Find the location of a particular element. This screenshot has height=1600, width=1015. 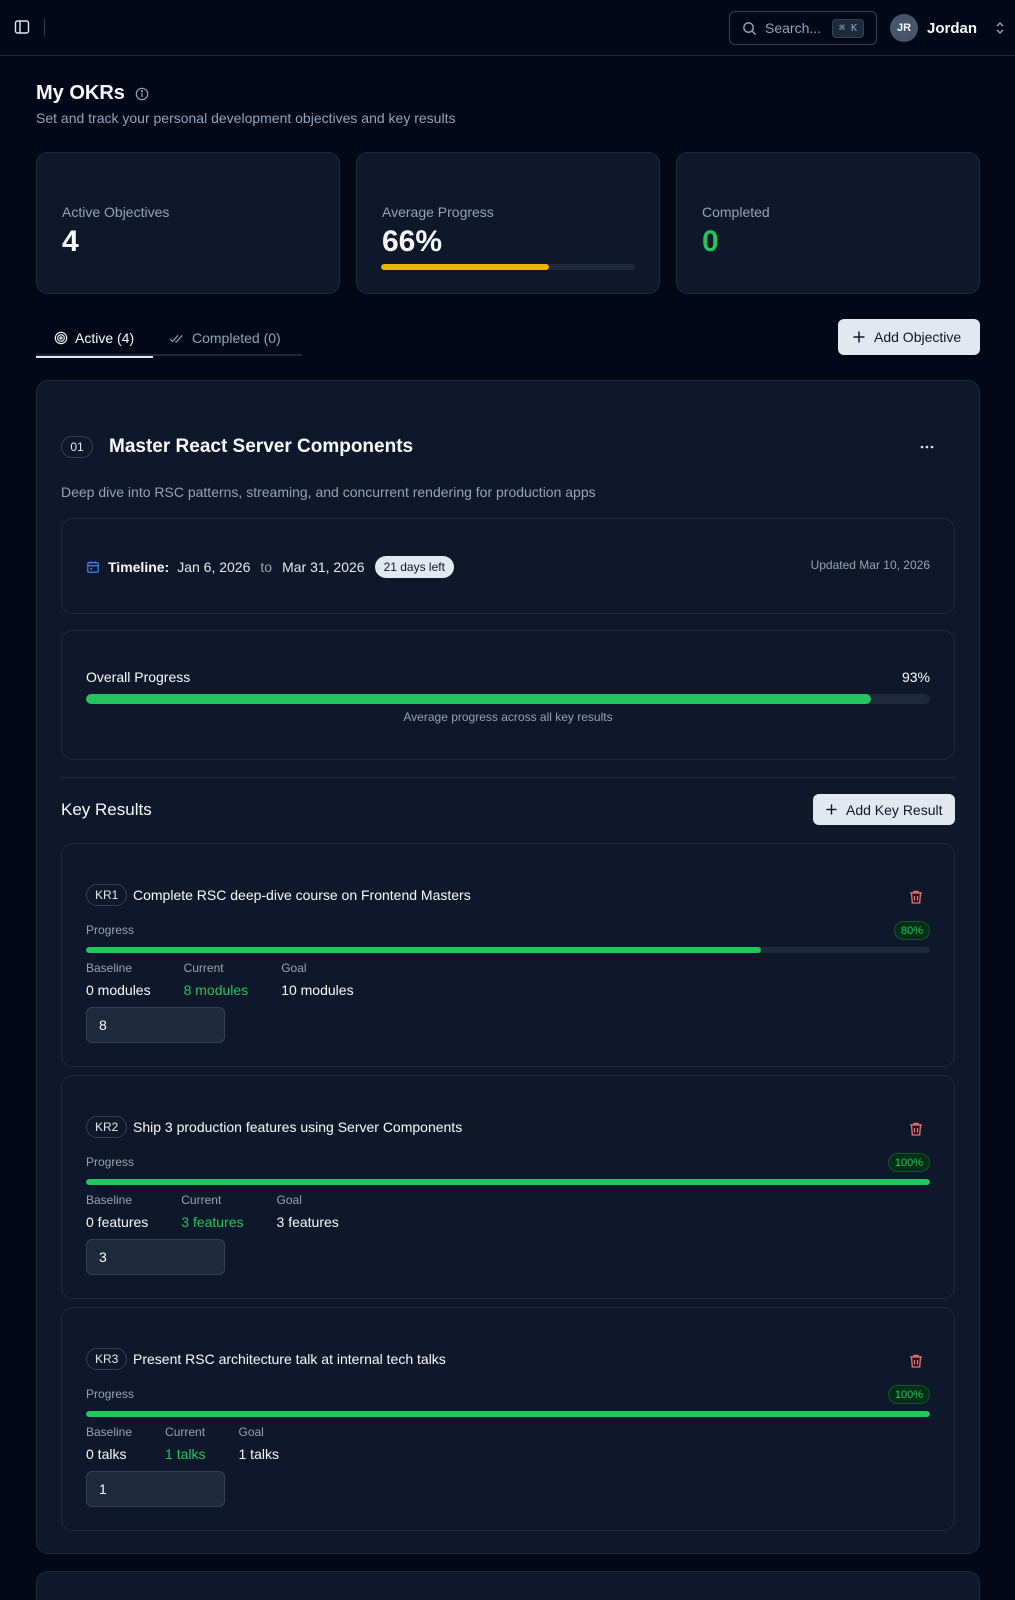

calendar-icon is located at coordinates (93, 567).